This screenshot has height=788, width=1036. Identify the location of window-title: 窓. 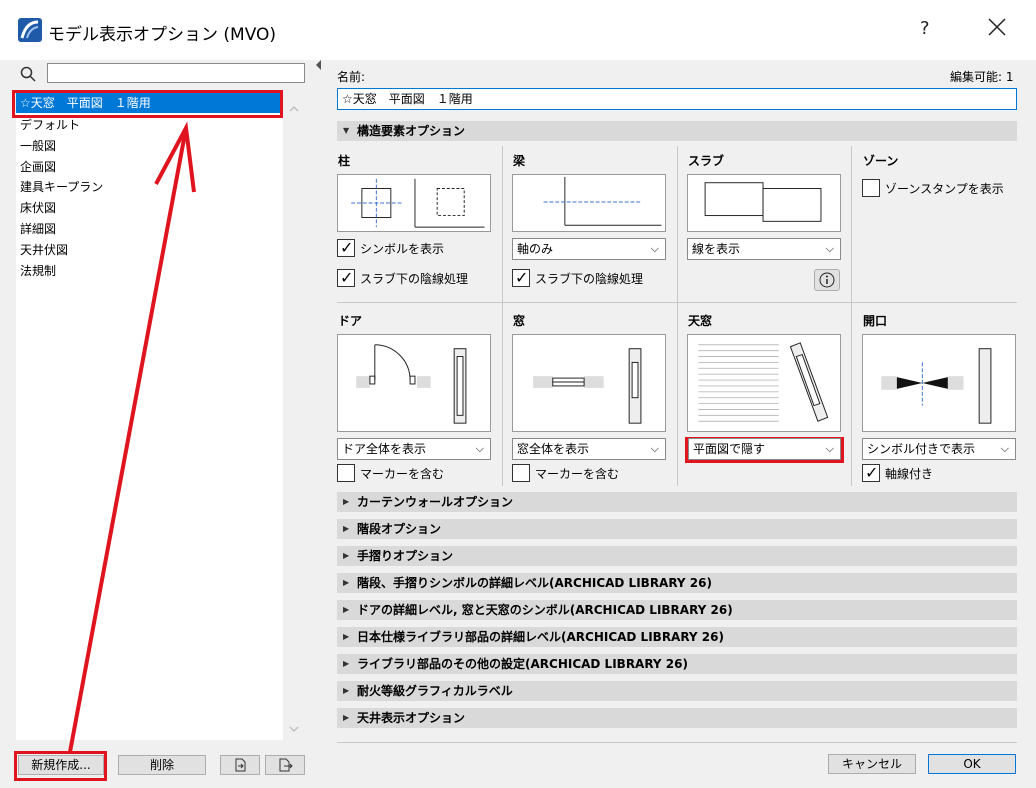
(519, 321).